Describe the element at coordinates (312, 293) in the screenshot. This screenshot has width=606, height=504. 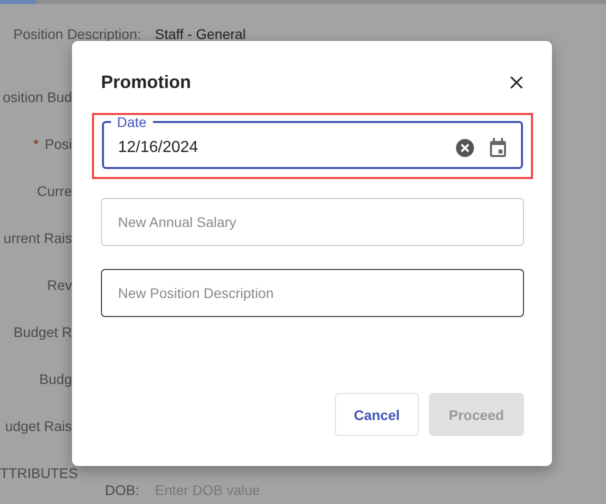
I see `input-field: New Position Description` at that location.